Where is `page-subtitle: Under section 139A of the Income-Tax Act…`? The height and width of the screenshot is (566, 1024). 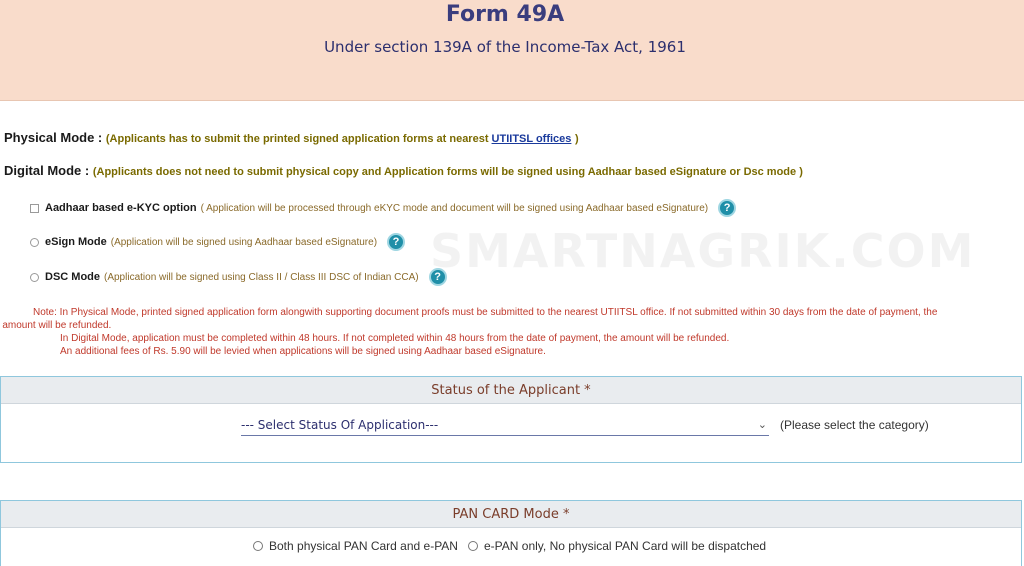 page-subtitle: Under section 139A of the Income-Tax Act… is located at coordinates (505, 47).